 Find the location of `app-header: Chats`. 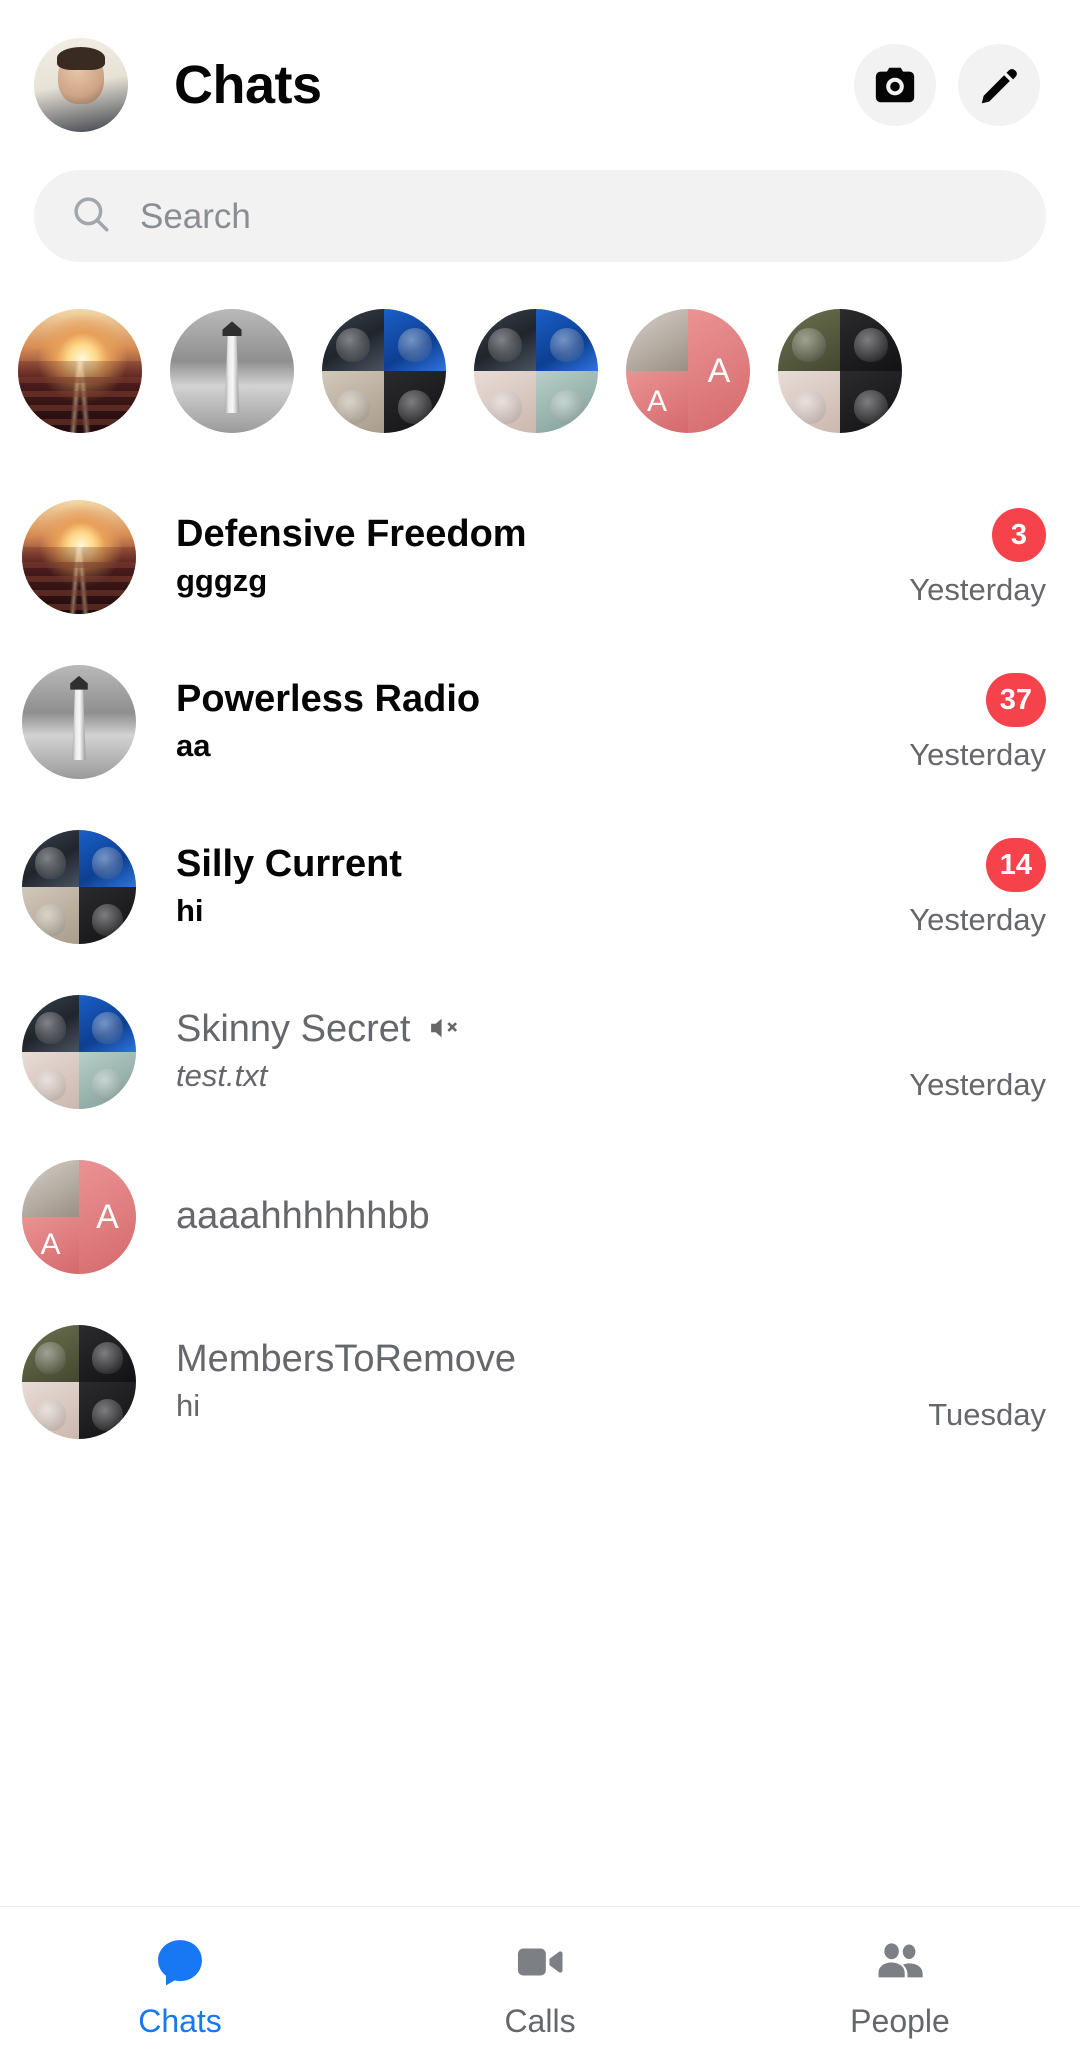

app-header: Chats is located at coordinates (540, 85).